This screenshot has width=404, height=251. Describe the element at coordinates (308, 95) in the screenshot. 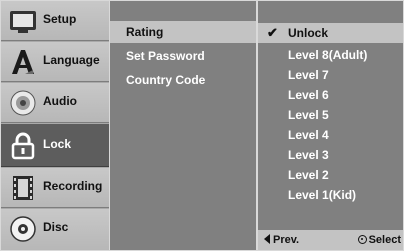

I see `option-label: Level 6` at that location.